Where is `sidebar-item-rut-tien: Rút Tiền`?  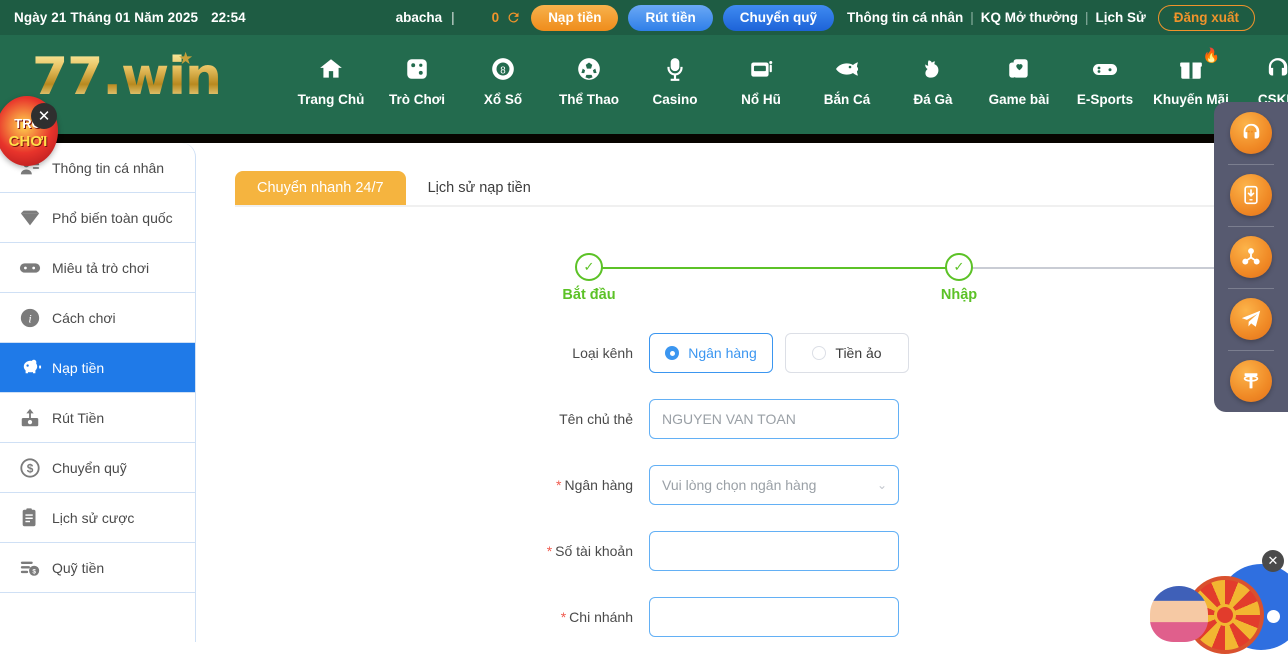 sidebar-item-rut-tien: Rút Tiền is located at coordinates (97, 418).